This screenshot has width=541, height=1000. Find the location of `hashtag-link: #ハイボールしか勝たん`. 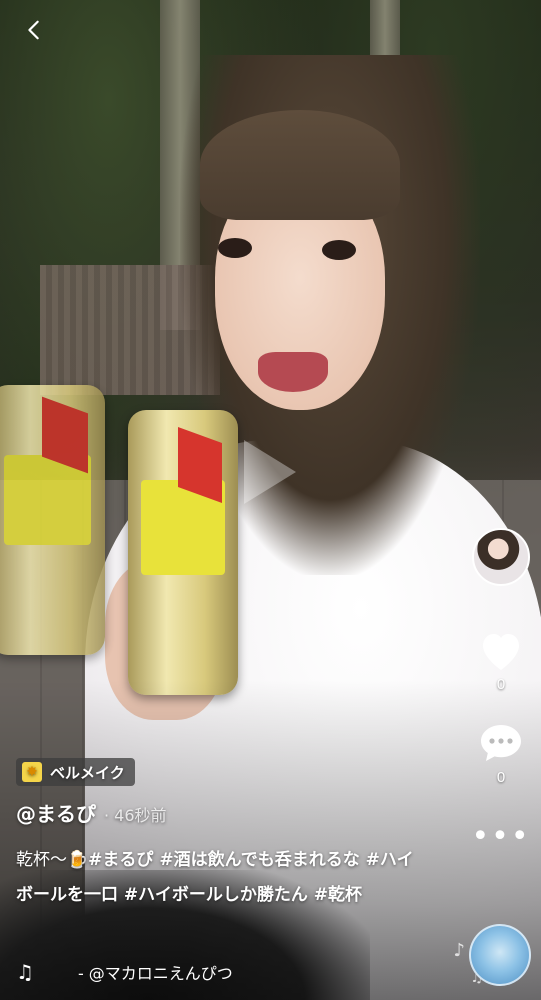

hashtag-link: #ハイボールしか勝たん is located at coordinates (216, 895).